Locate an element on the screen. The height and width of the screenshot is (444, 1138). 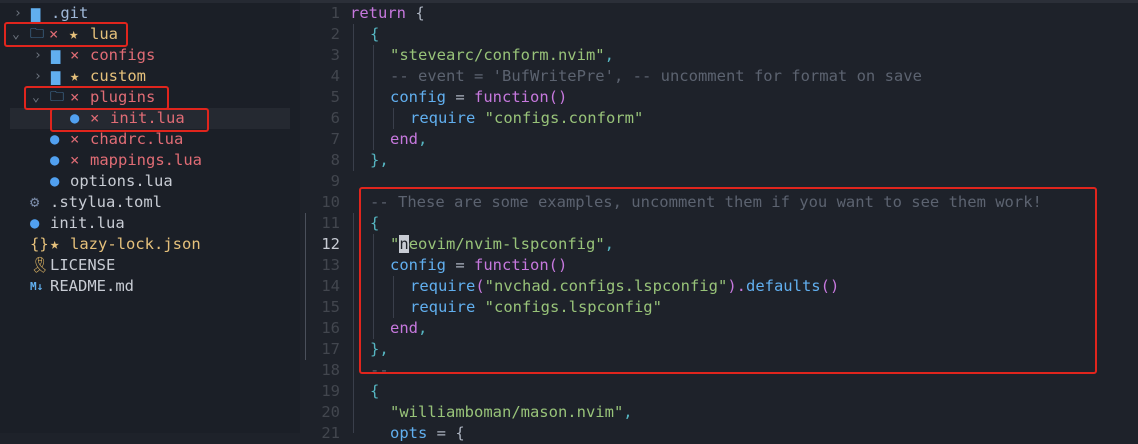
tree-item-label: README.md is located at coordinates (92, 286).